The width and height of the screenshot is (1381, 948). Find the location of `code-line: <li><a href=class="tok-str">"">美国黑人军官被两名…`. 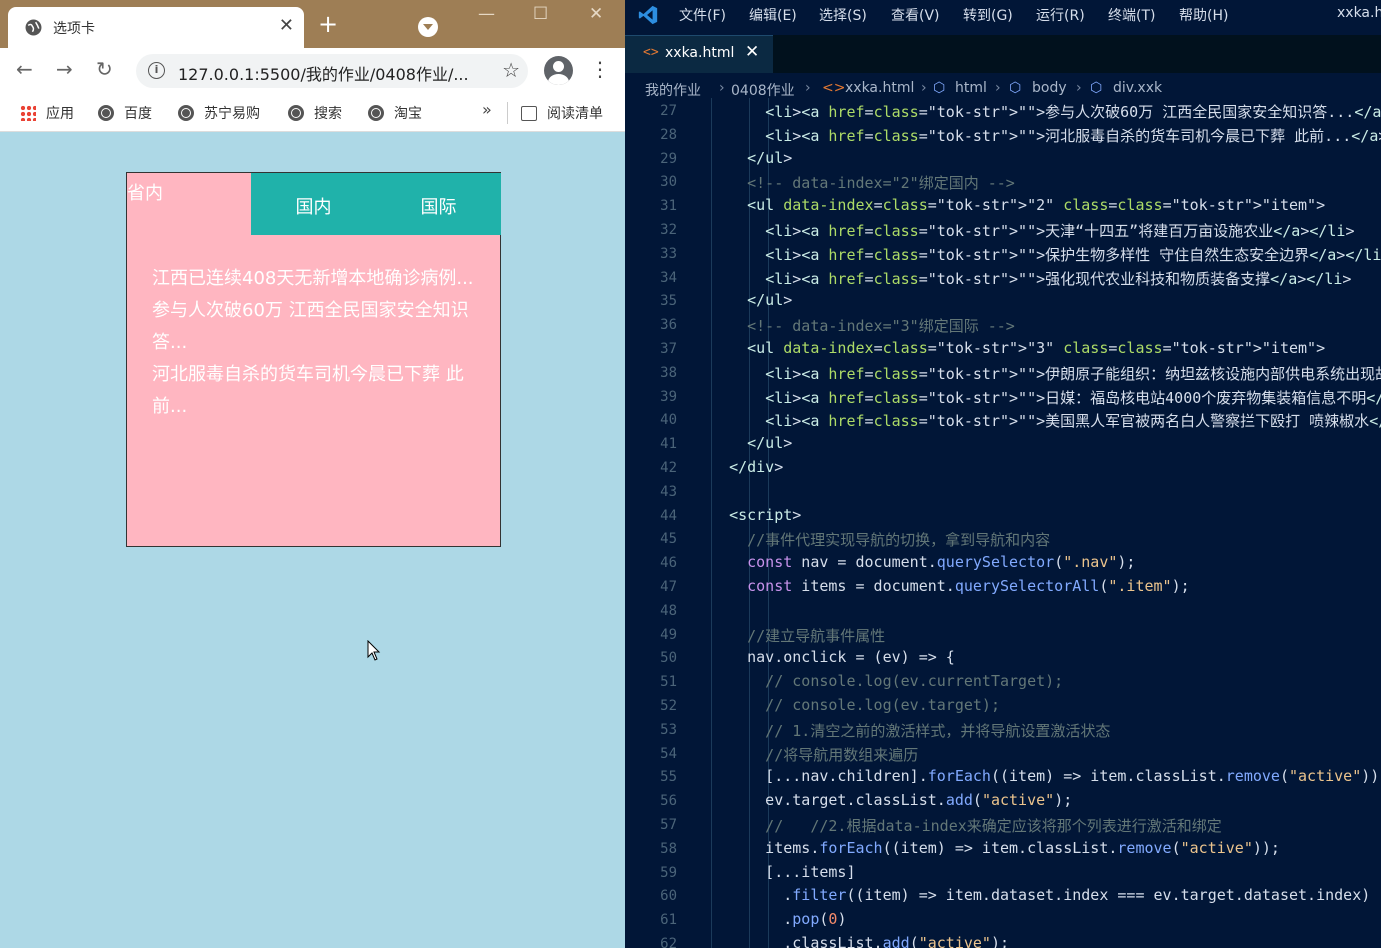

code-line: <li><a href=class="tok-str">"">美国黑人军官被两名… is located at coordinates (1046, 420).